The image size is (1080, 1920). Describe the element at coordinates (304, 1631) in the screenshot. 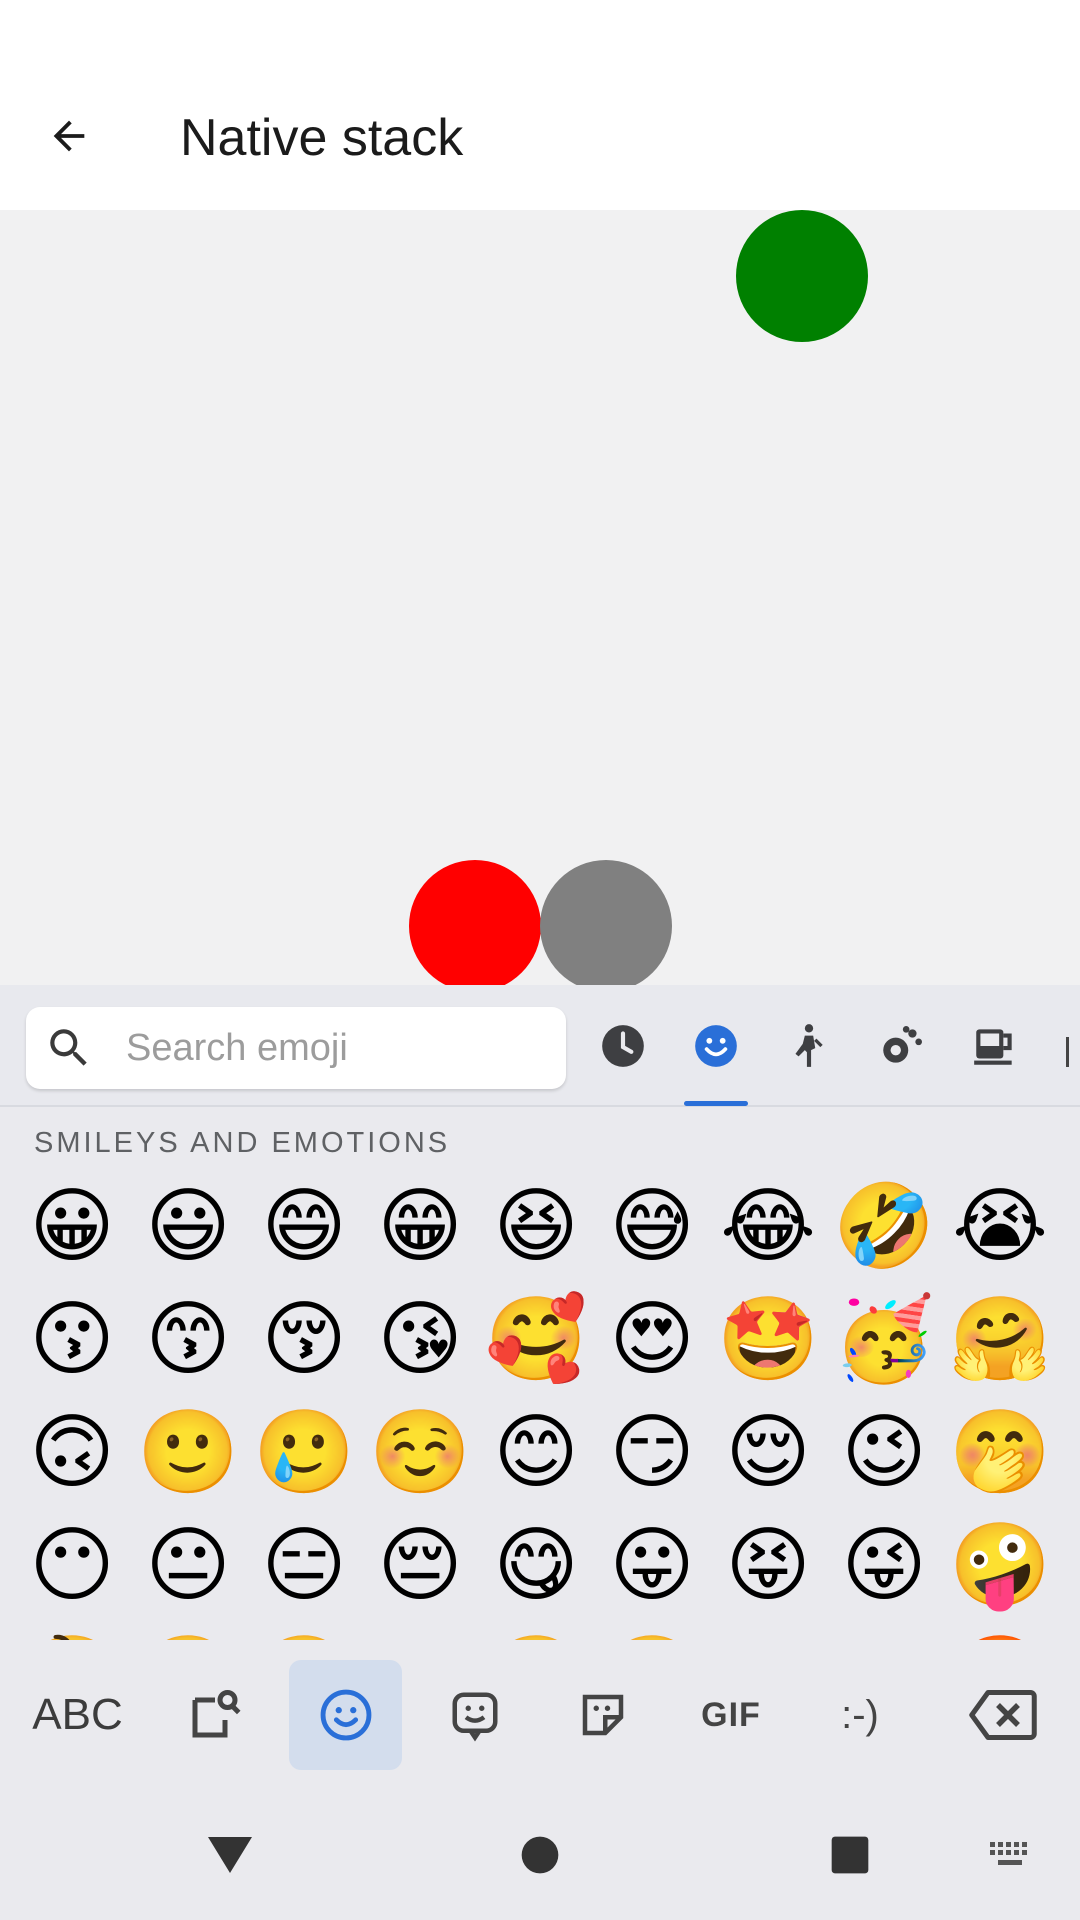

I see `emoji-key: 🧐` at that location.